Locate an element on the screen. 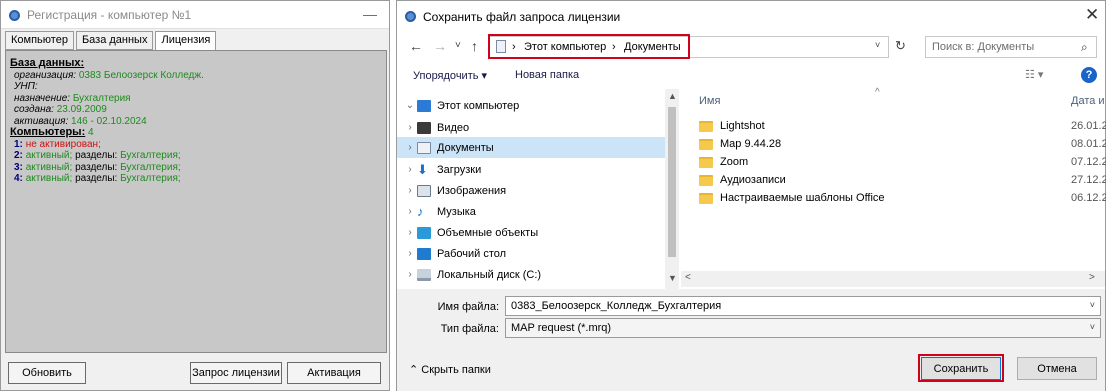  refresh-icon: ↻ is located at coordinates (900, 46).